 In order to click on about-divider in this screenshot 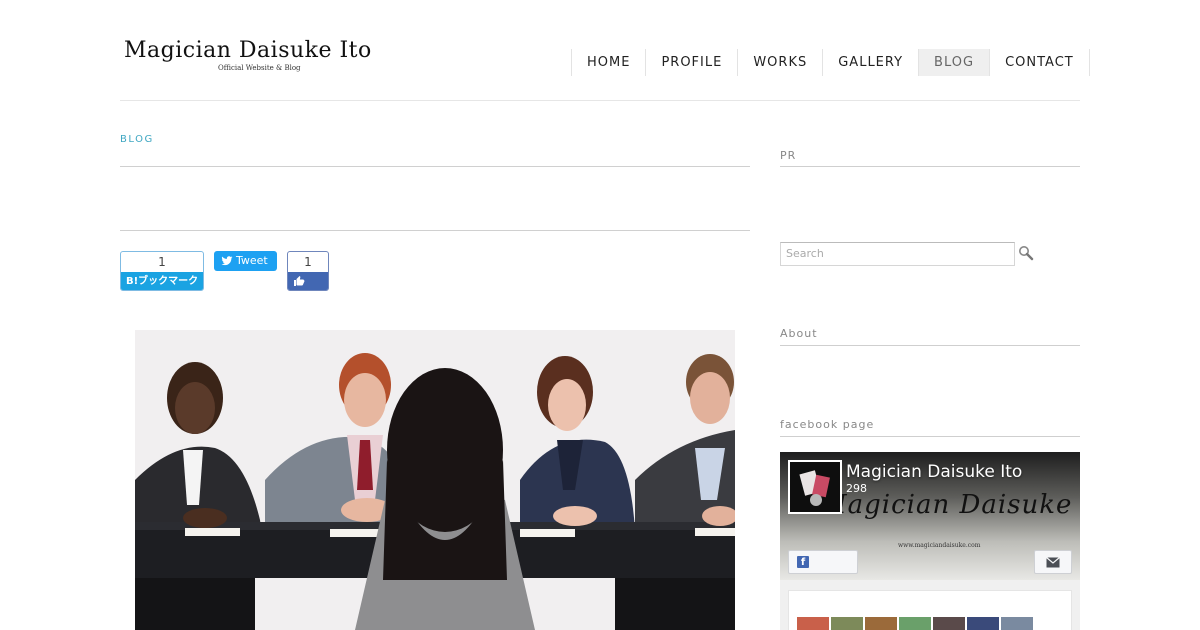, I will do `click(930, 345)`.